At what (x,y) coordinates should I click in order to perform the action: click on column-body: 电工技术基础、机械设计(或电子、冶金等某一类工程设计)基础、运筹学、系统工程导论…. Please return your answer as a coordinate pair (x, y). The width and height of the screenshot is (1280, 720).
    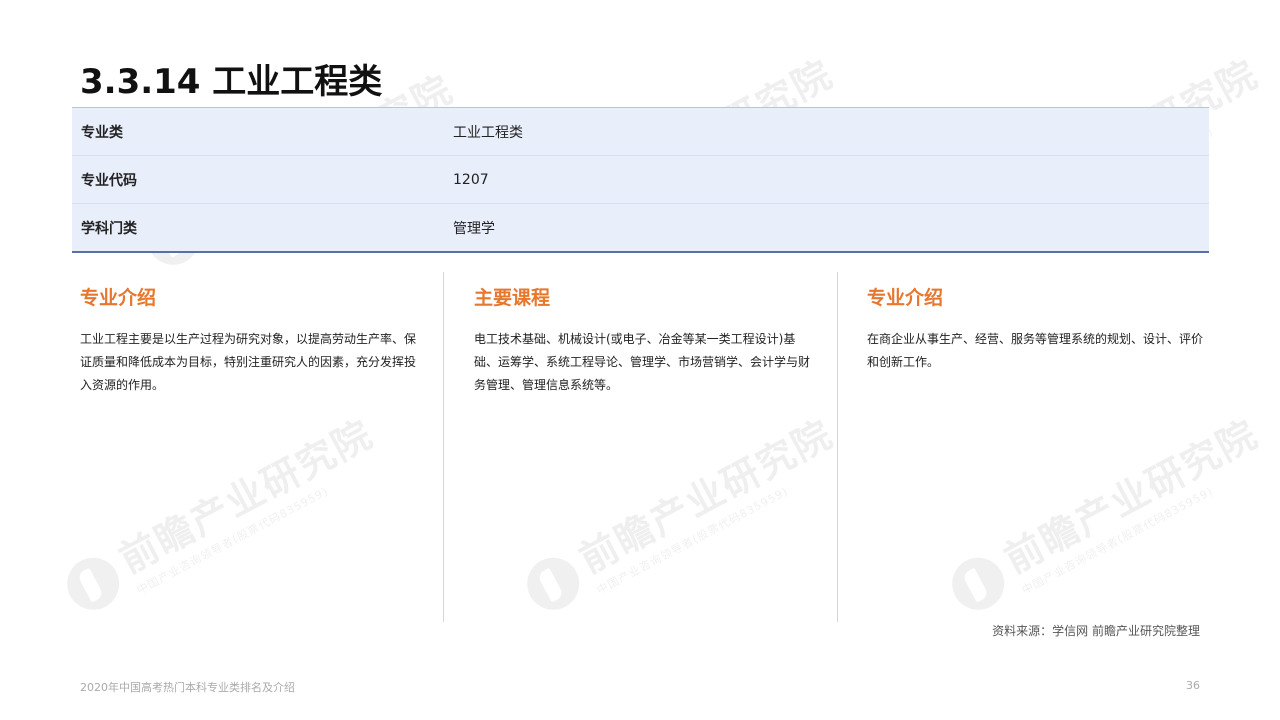
    Looking at the image, I should click on (642, 362).